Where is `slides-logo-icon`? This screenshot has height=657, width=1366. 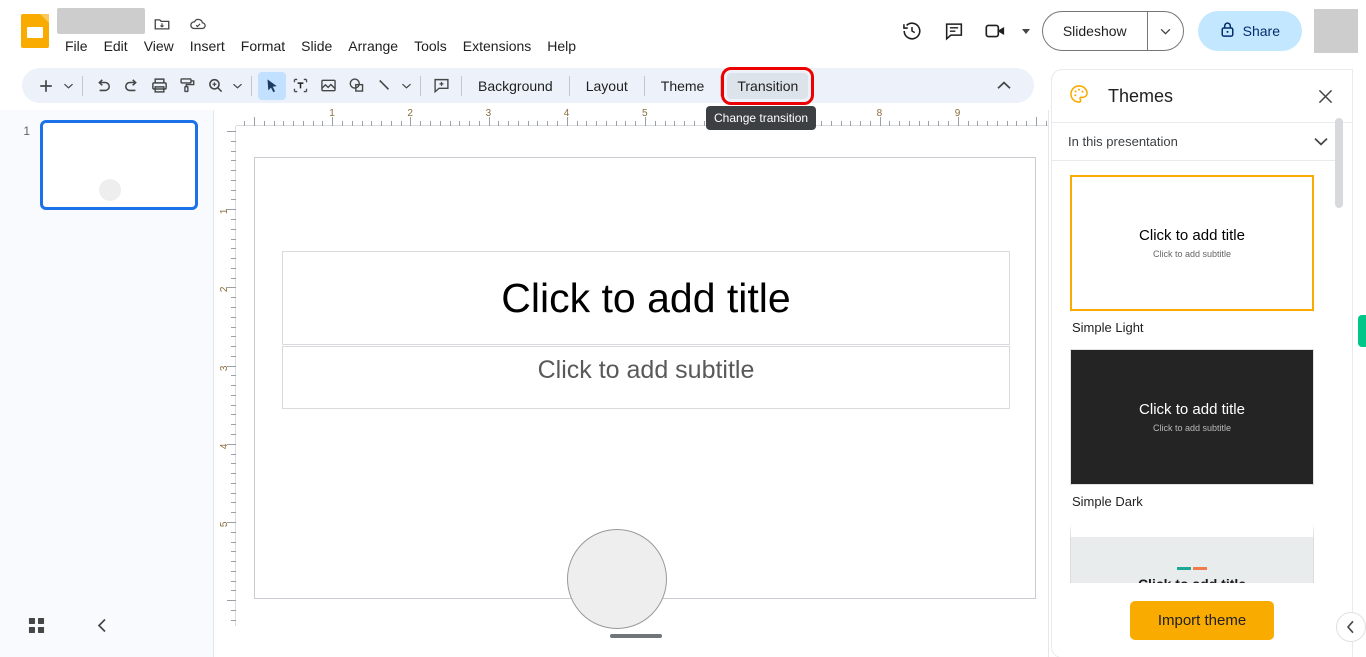
slides-logo-icon is located at coordinates (35, 31).